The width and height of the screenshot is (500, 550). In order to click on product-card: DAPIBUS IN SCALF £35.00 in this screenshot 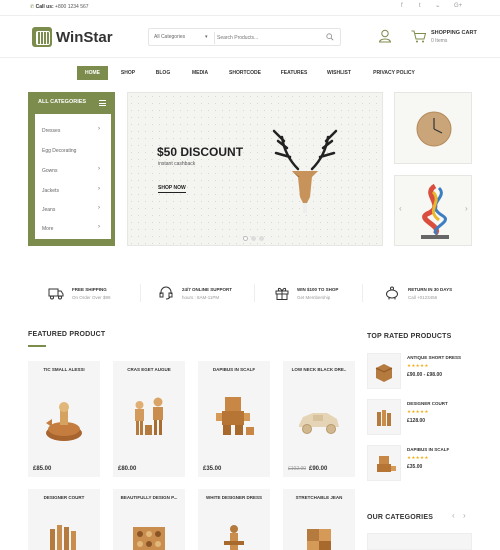, I will do `click(234, 419)`.